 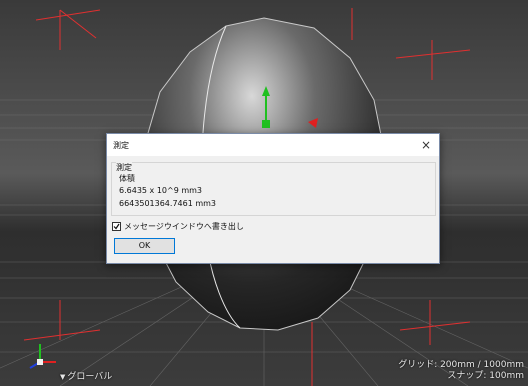 I want to click on groupbox-label: 測定, so click(x=124, y=167).